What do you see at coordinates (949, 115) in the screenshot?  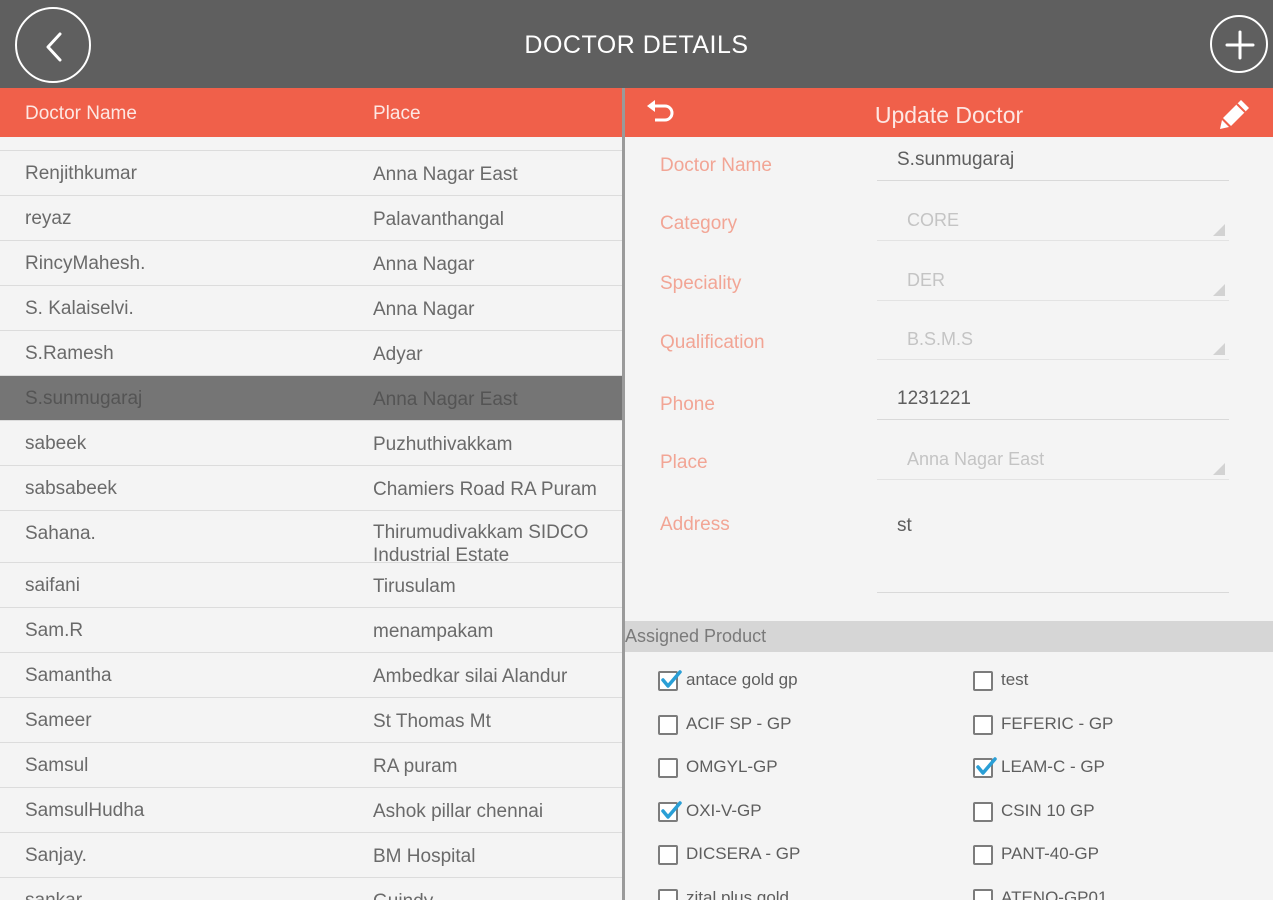 I see `detail-title: Update Doctor` at bounding box center [949, 115].